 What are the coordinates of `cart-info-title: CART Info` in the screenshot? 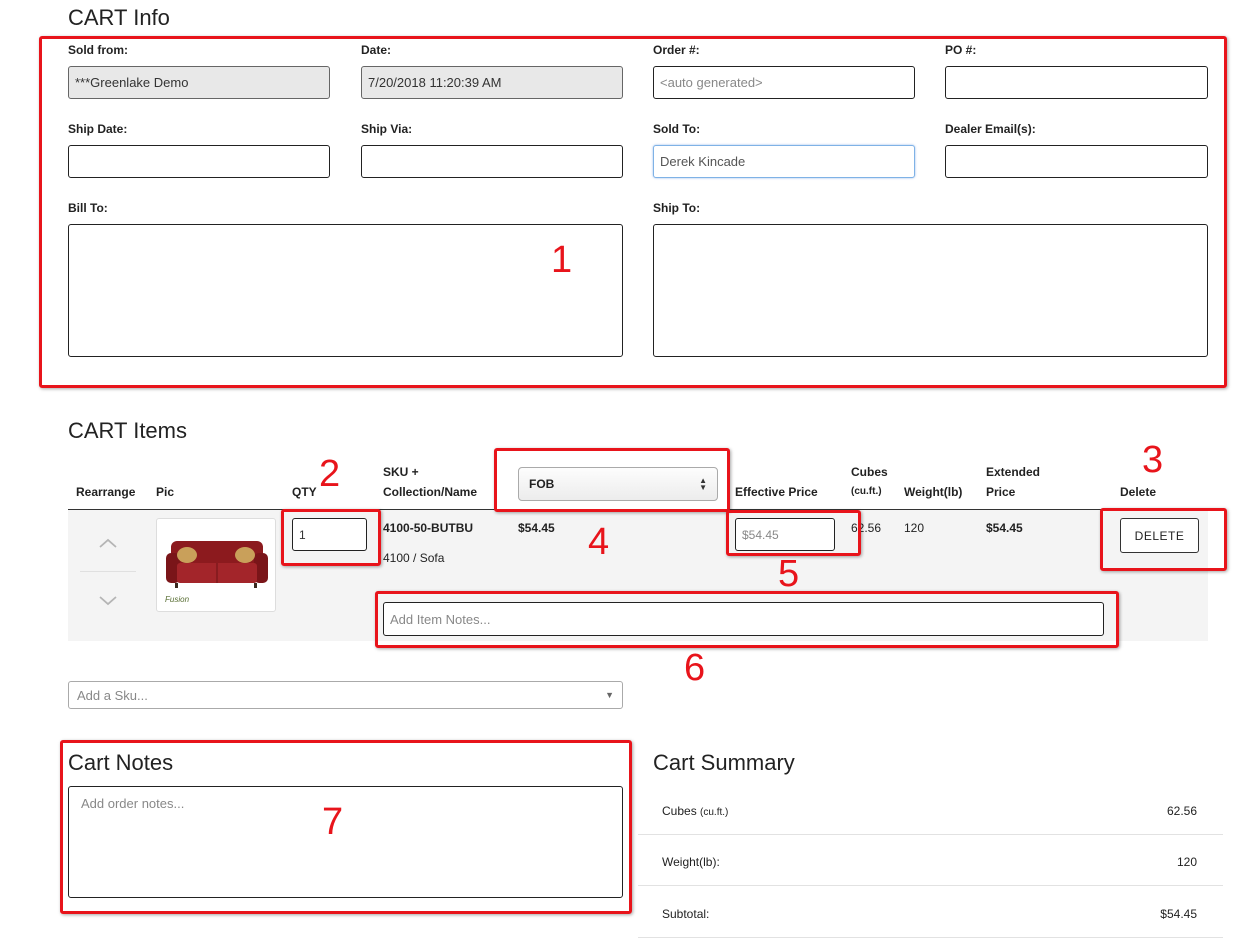 It's located at (119, 17).